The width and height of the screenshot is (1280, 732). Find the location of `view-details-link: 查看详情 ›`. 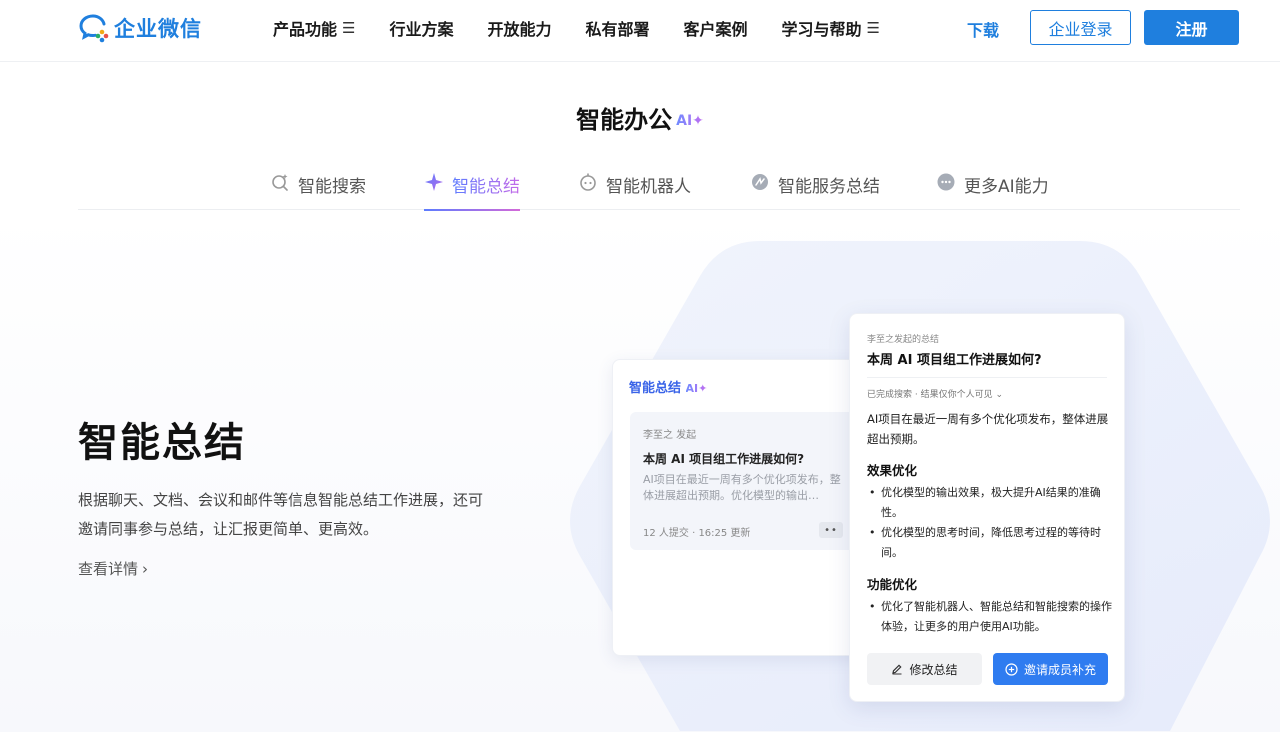

view-details-link: 查看详情 › is located at coordinates (113, 568).